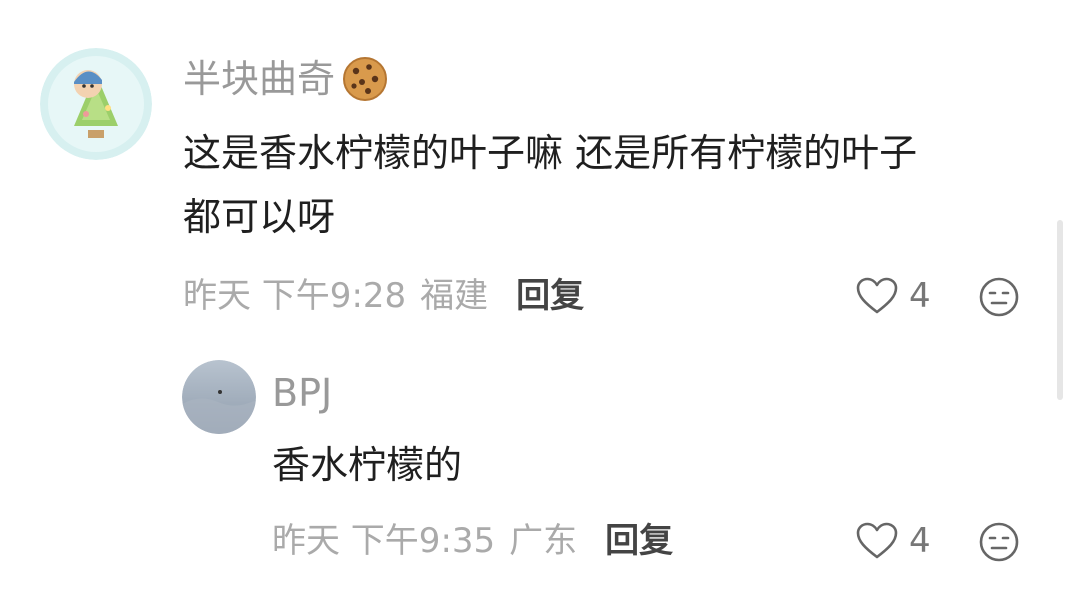 Image resolution: width=1079 pixels, height=595 pixels. I want to click on comment-location: 广东, so click(543, 541).